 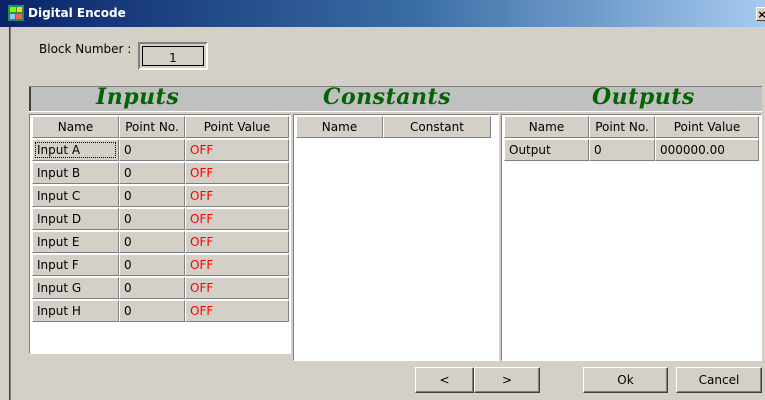 What do you see at coordinates (387, 97) in the screenshot?
I see `constants-title: Constants` at bounding box center [387, 97].